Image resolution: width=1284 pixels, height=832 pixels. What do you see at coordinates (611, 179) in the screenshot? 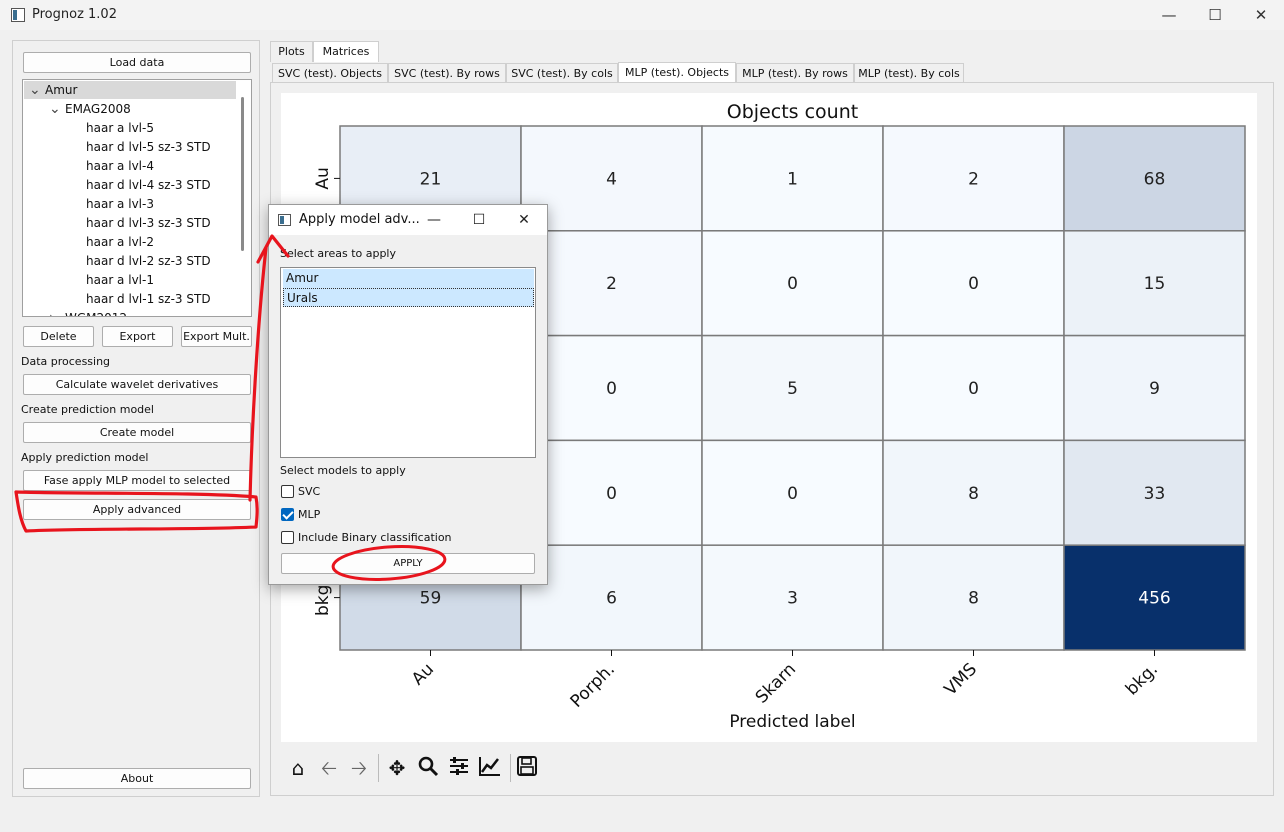
I see `cell-value-label: 4` at bounding box center [611, 179].